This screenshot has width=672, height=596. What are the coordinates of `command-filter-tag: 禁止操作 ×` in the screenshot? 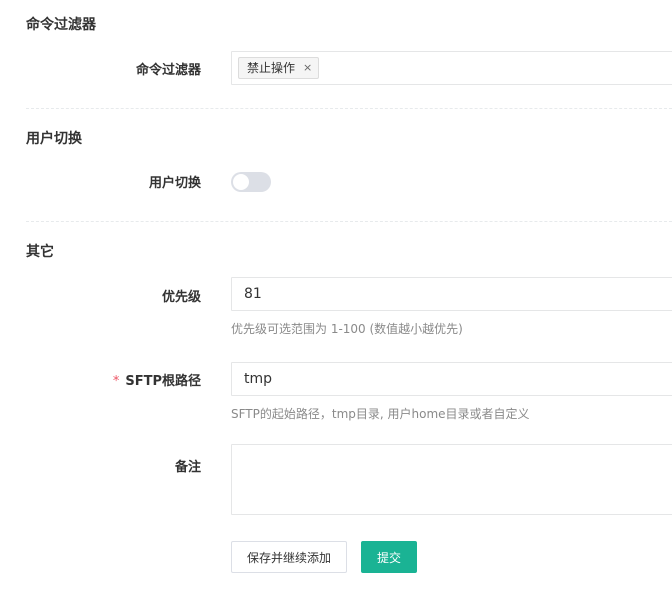 It's located at (279, 68).